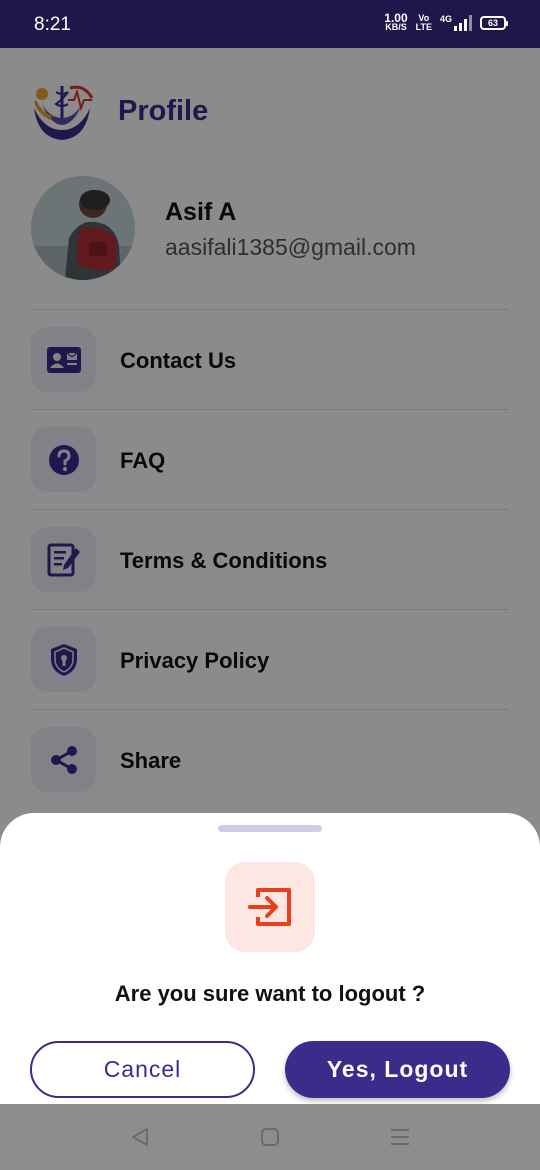 The image size is (540, 1170). Describe the element at coordinates (463, 23) in the screenshot. I see `signal-icon` at that location.